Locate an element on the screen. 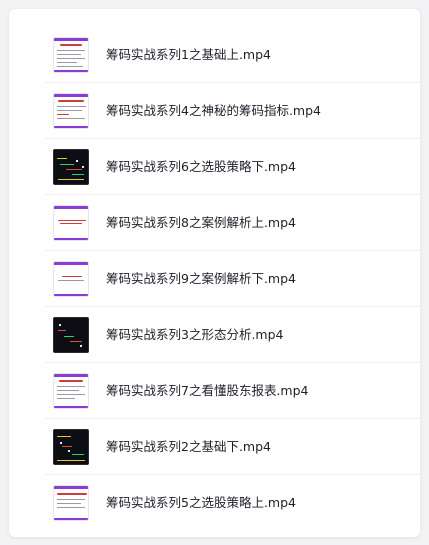  list-item: 筹码实战系列5之选股策略上.mp4 is located at coordinates (214, 503).